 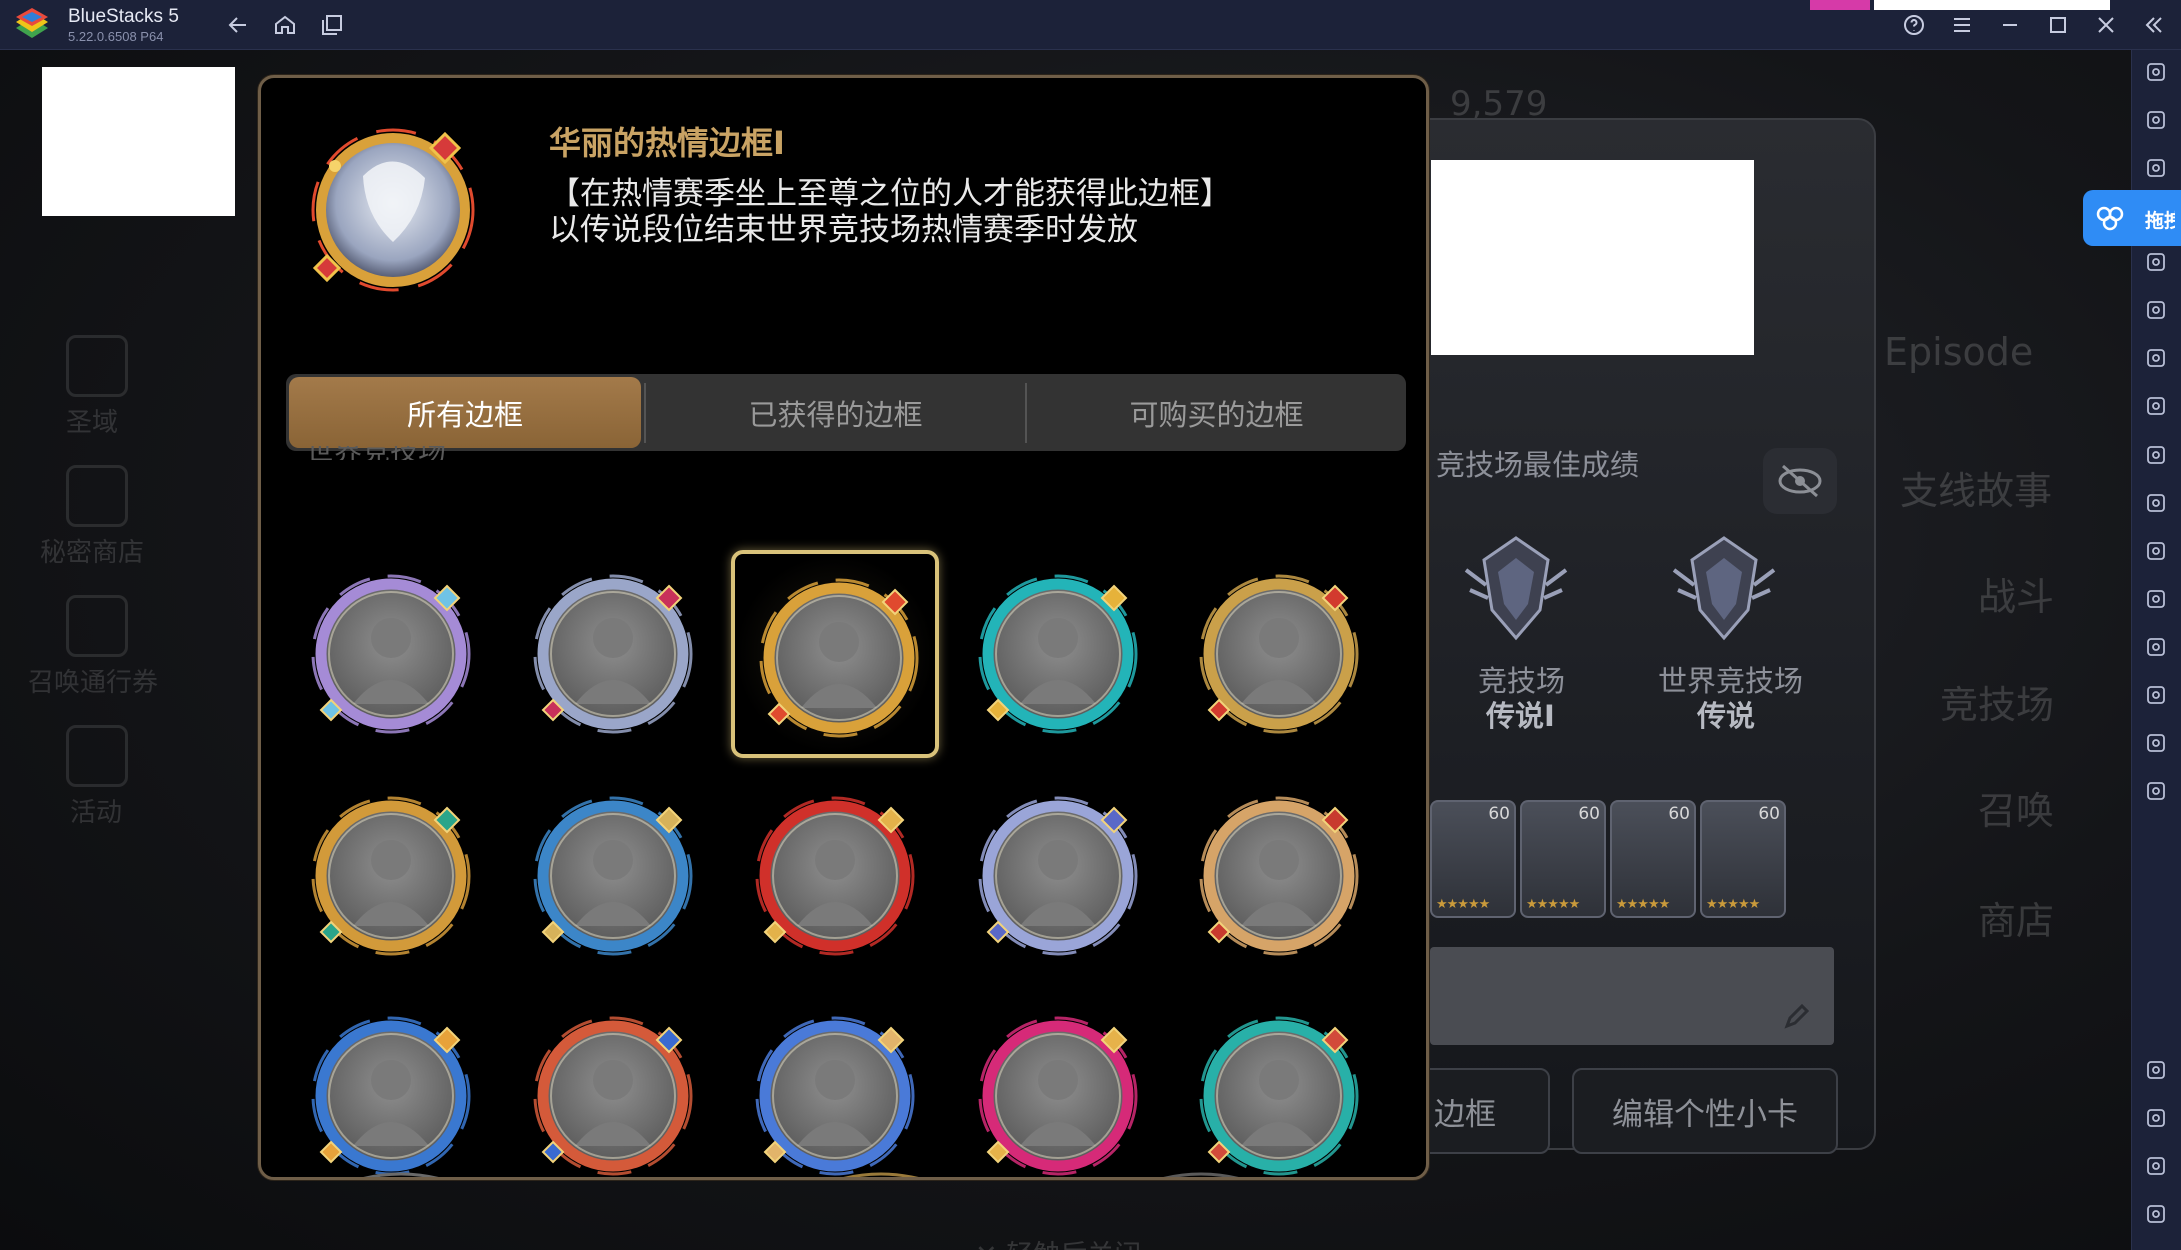 What do you see at coordinates (2156, 551) in the screenshot?
I see `gallery-icon` at bounding box center [2156, 551].